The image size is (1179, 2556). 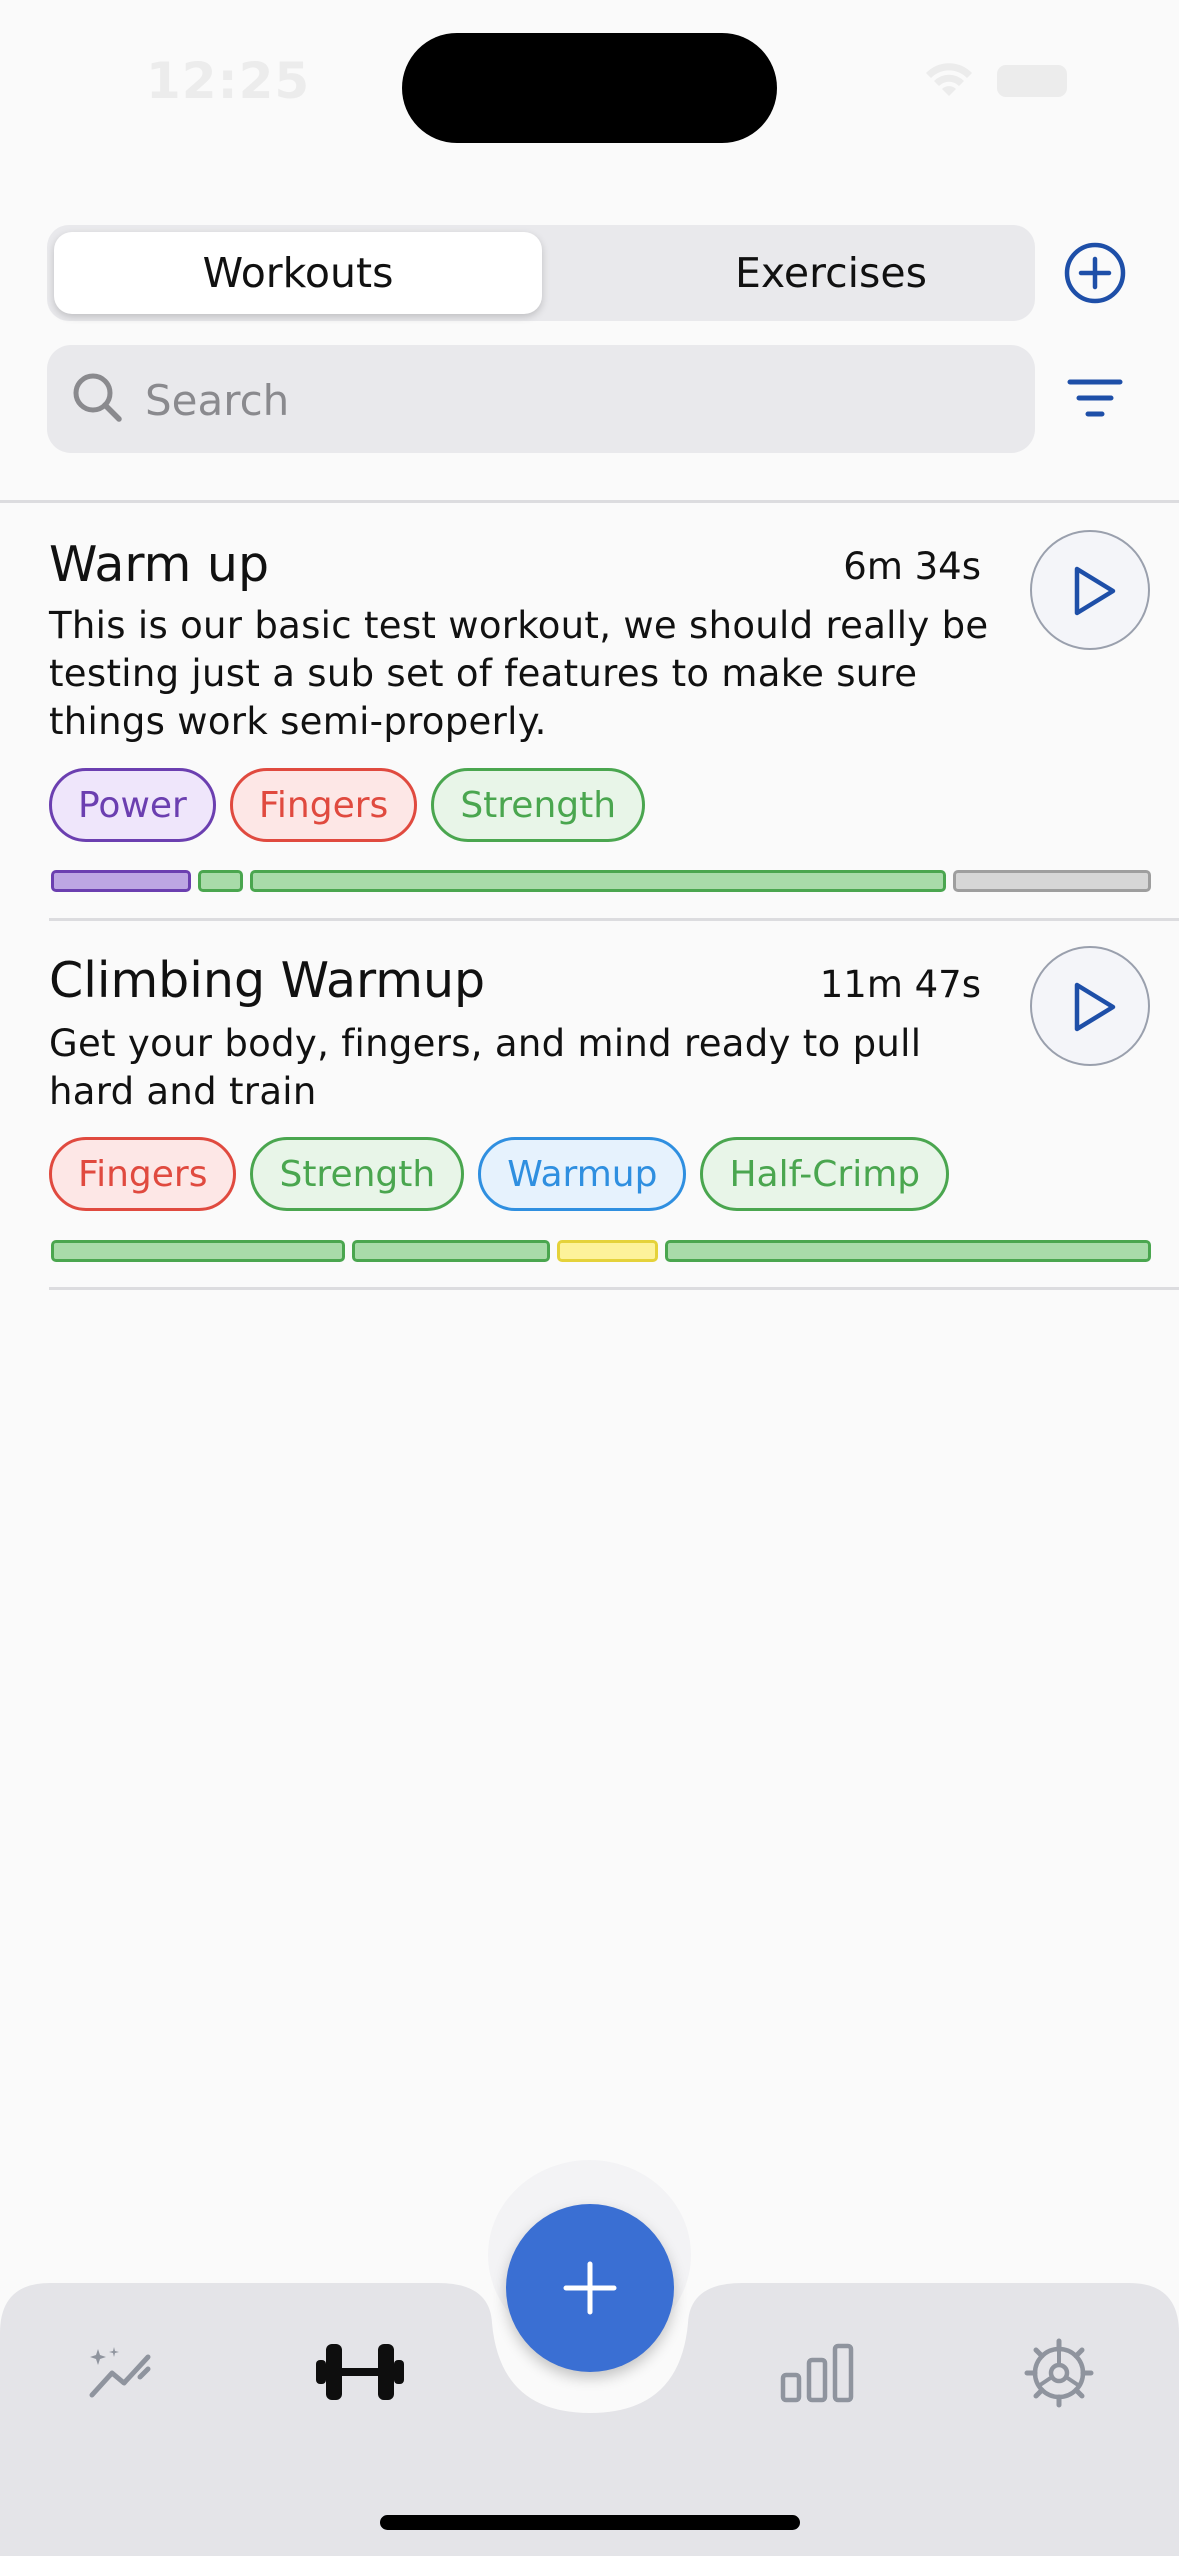 What do you see at coordinates (590, 2522) in the screenshot?
I see `home-indicator` at bounding box center [590, 2522].